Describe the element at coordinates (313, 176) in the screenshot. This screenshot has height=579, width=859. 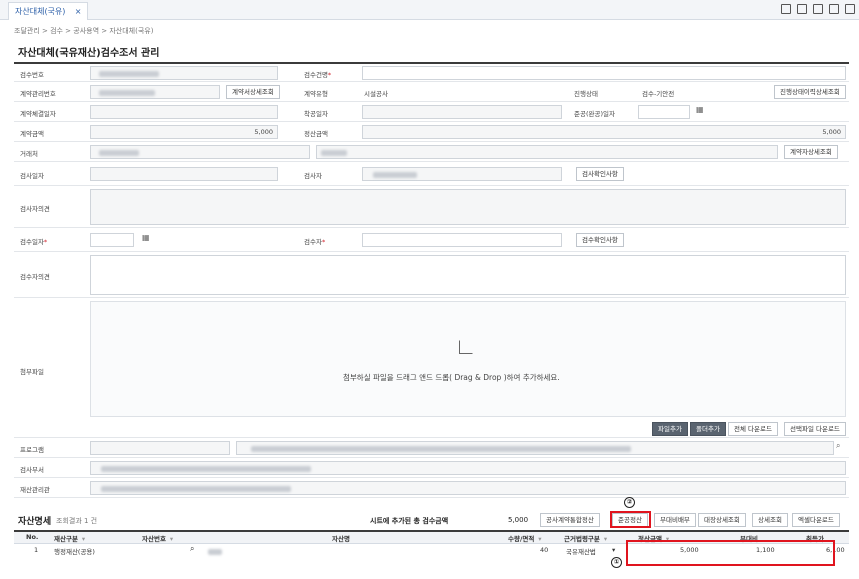
I see `inspector-label: 검사자` at that location.